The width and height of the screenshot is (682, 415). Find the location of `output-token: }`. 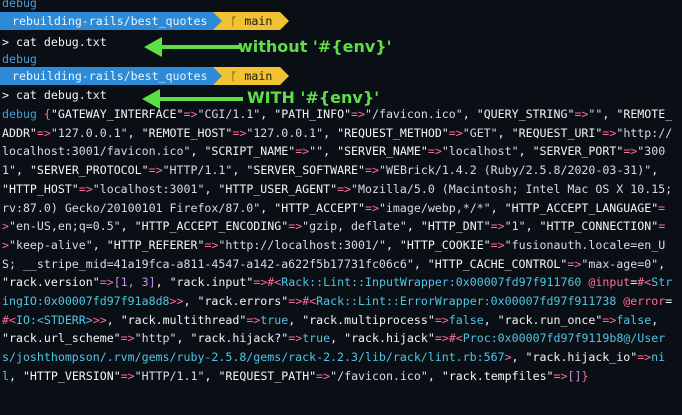

output-token: } is located at coordinates (585, 375).